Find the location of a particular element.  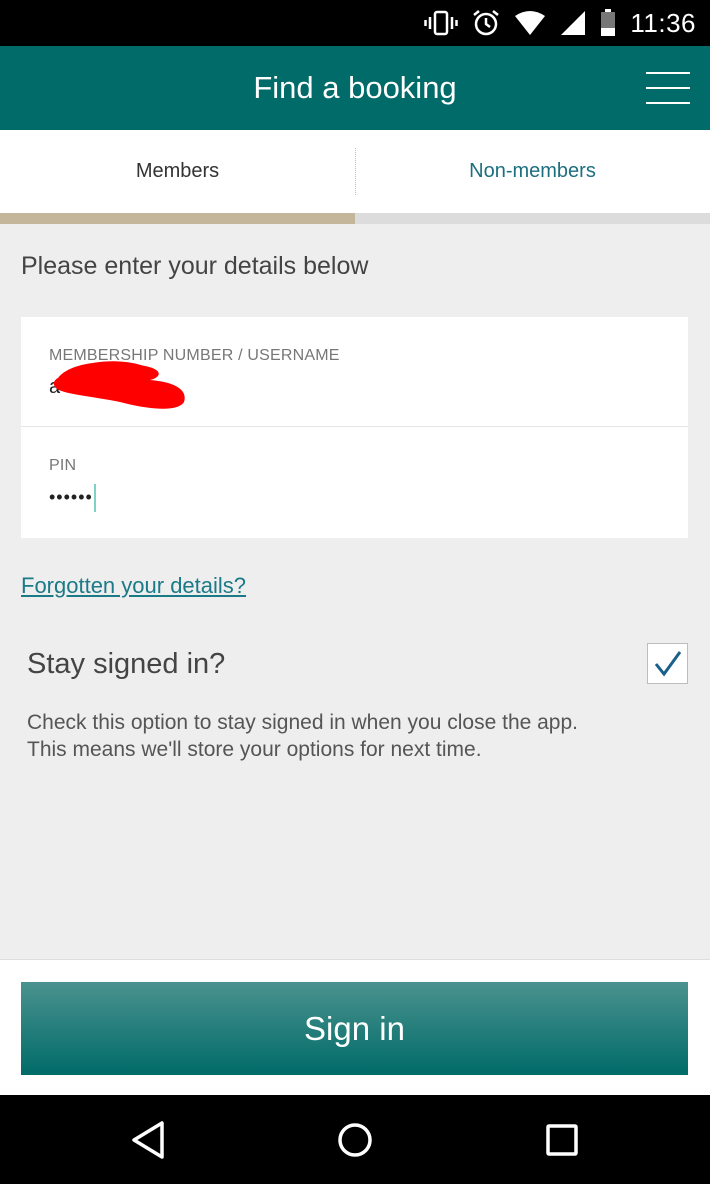

back-icon is located at coordinates (148, 1140).